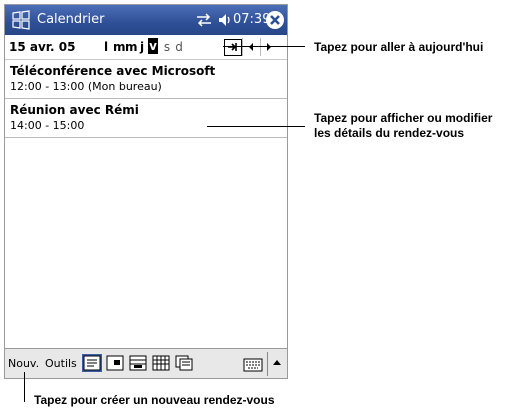 This screenshot has height=412, width=531. Describe the element at coordinates (74, 110) in the screenshot. I see `appointment-title: Réunion avec Rémi` at that location.